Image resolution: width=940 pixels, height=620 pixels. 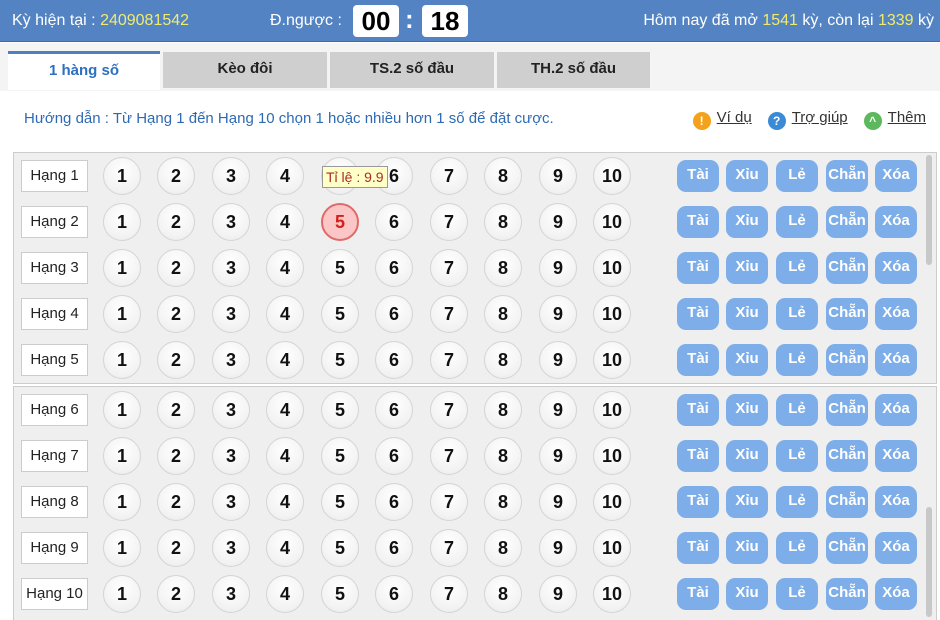 What do you see at coordinates (807, 119) in the screenshot?
I see `link-1: ? Trợ giúp` at bounding box center [807, 119].